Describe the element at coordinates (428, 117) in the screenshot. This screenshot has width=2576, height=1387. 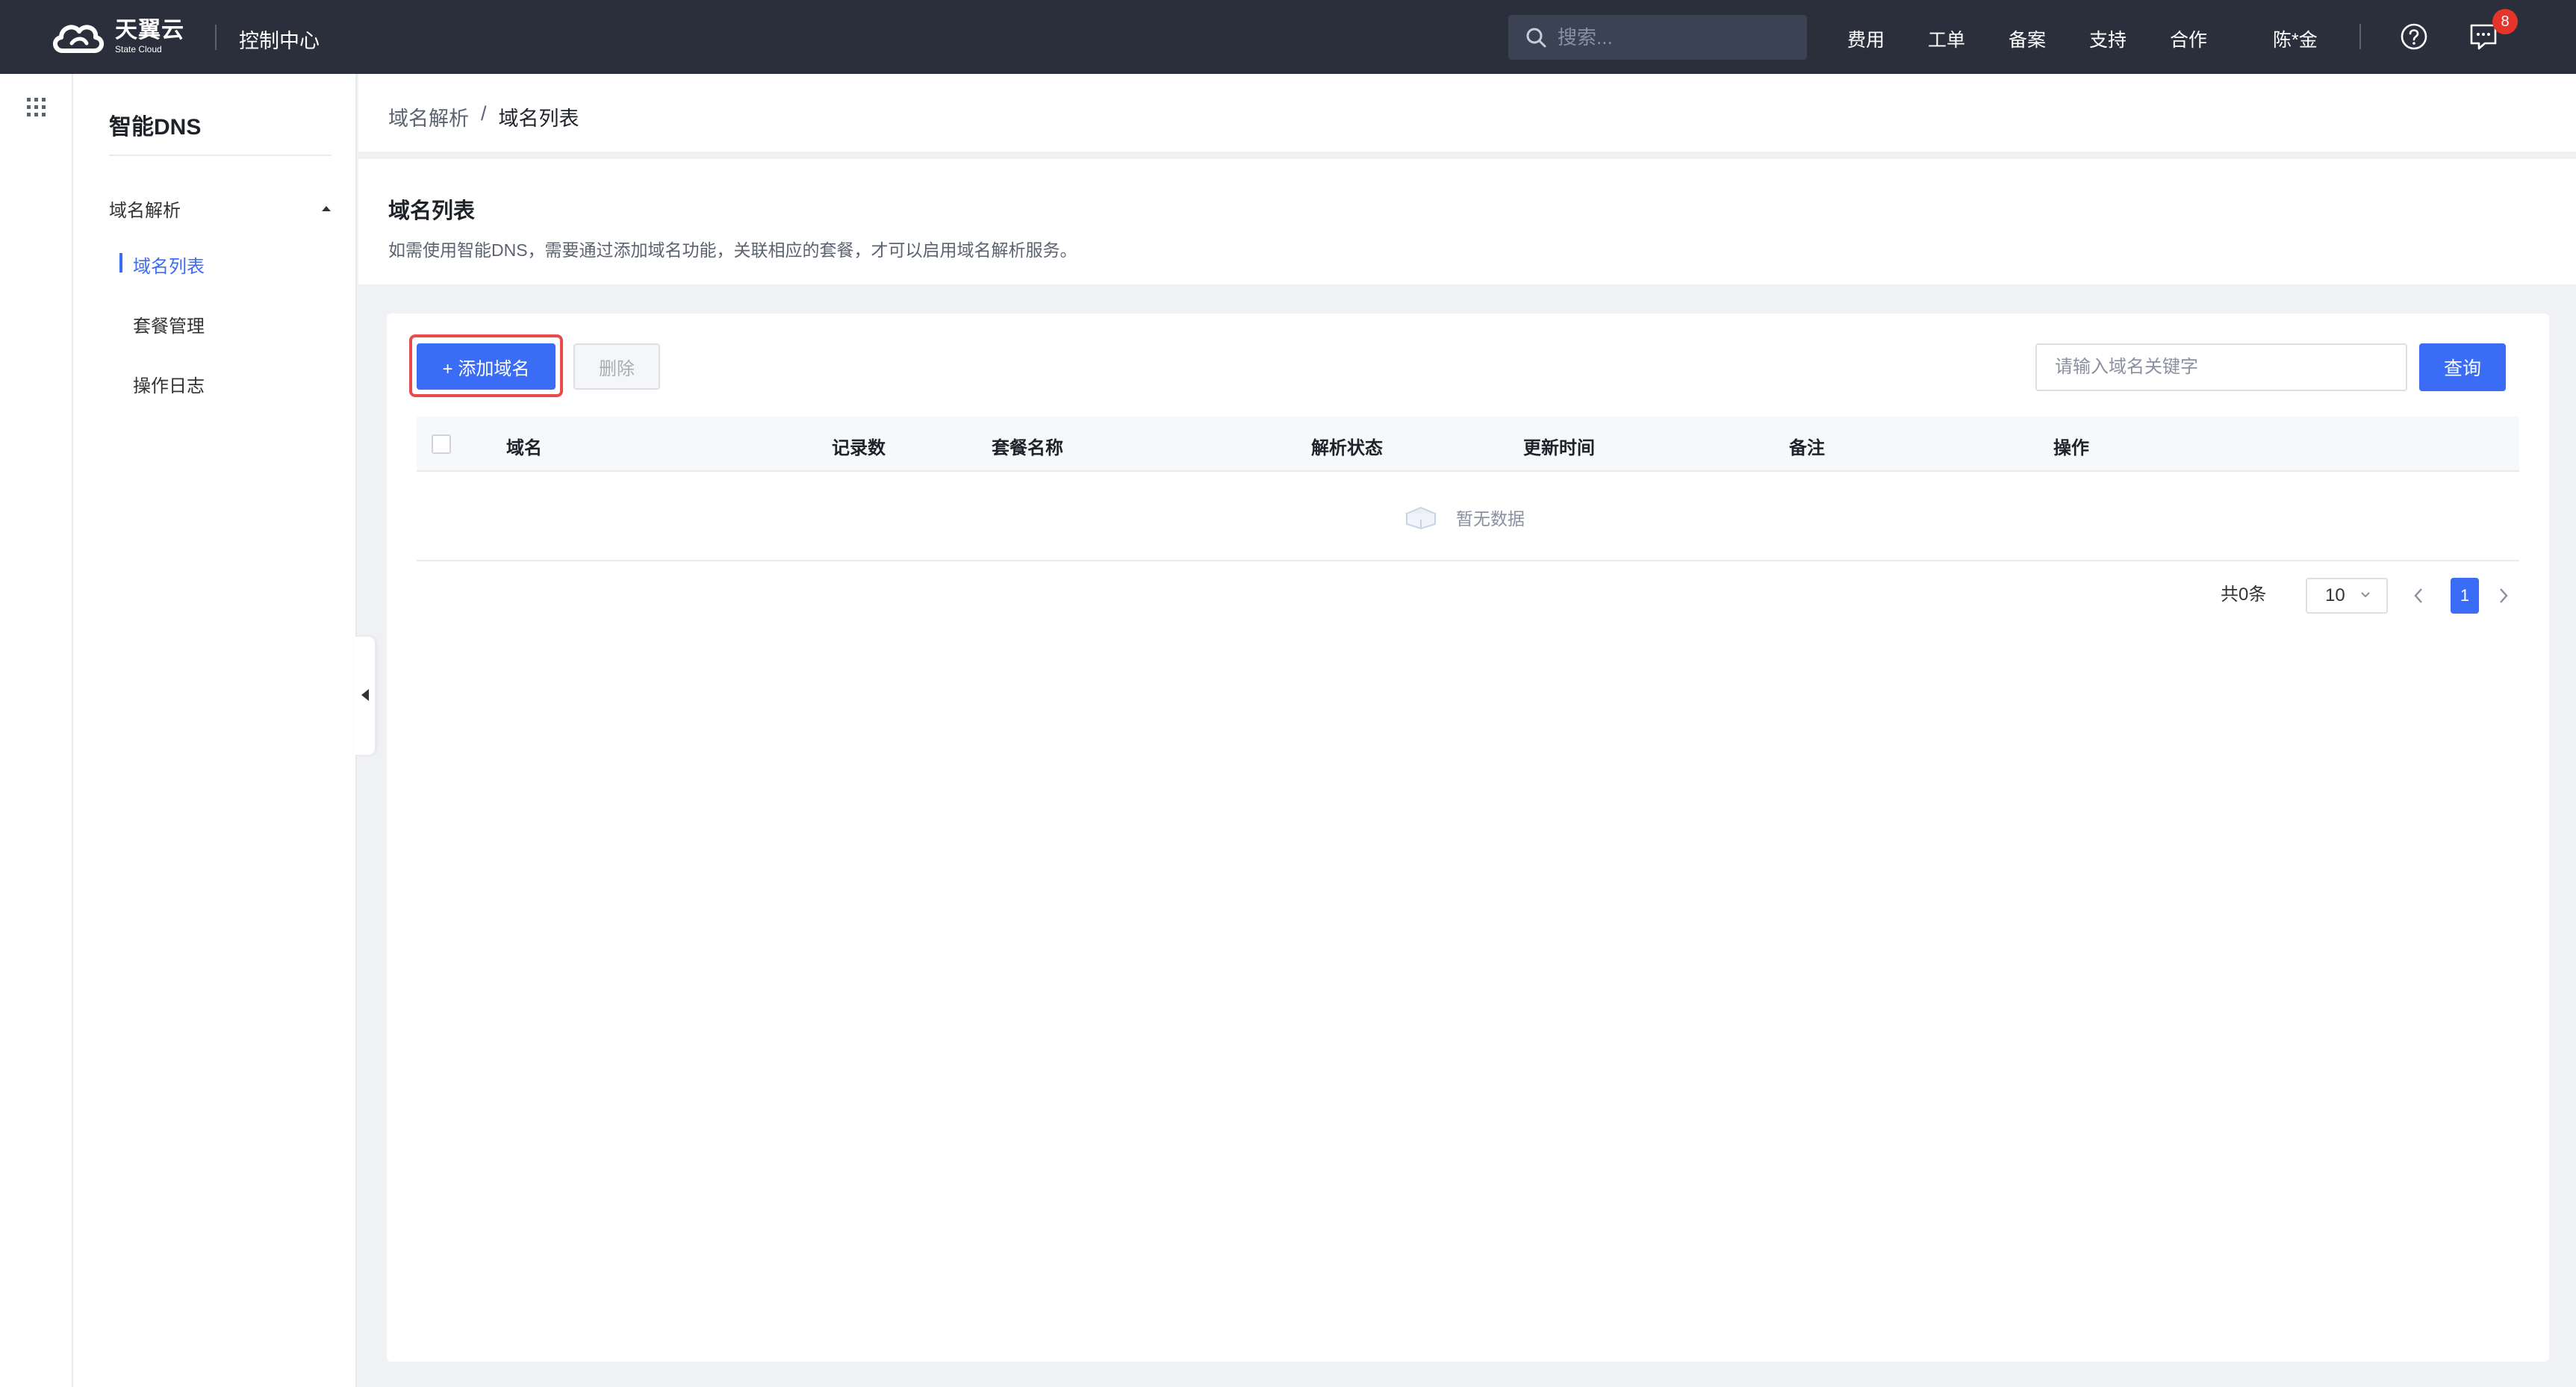
I see `breadcrumb-parent: 域名解析` at that location.